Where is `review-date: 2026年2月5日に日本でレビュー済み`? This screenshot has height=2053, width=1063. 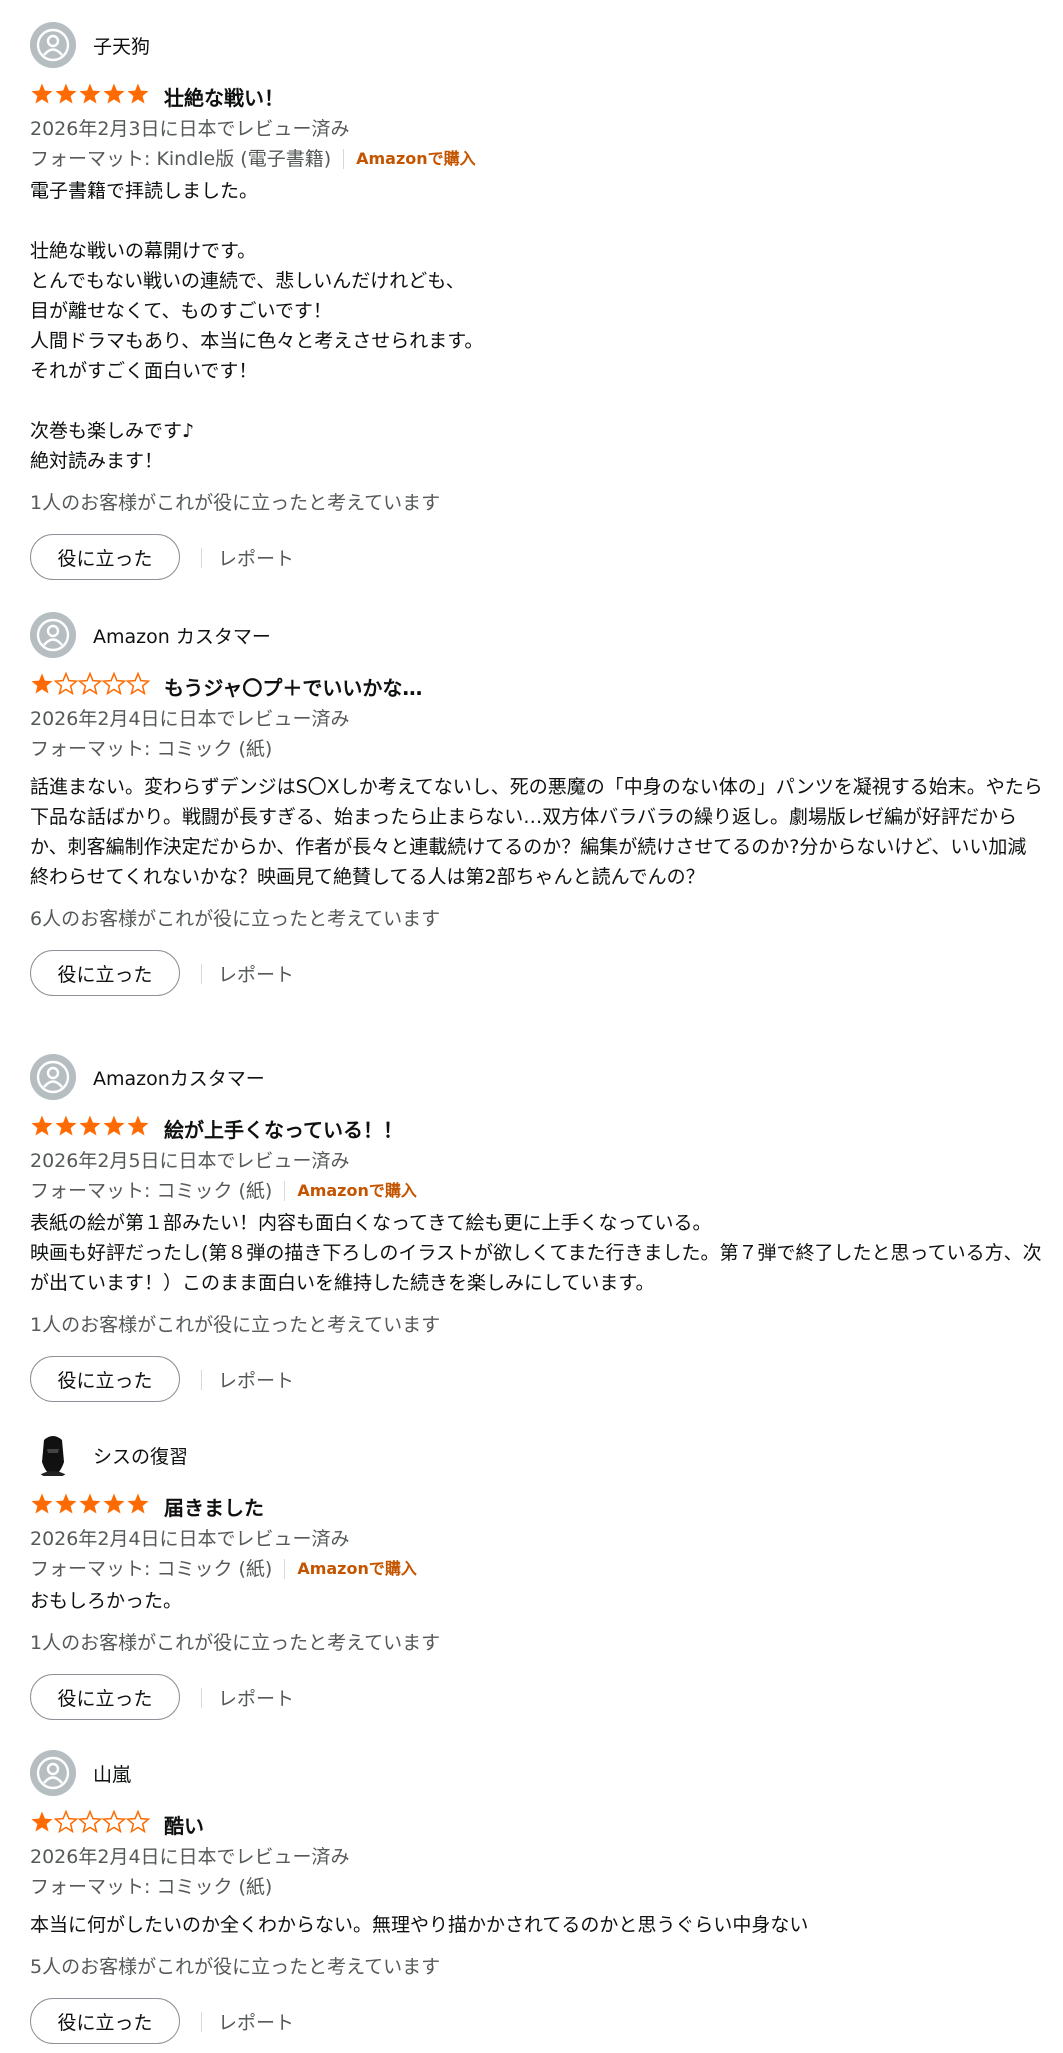 review-date: 2026年2月5日に日本でレビュー済み is located at coordinates (190, 1161).